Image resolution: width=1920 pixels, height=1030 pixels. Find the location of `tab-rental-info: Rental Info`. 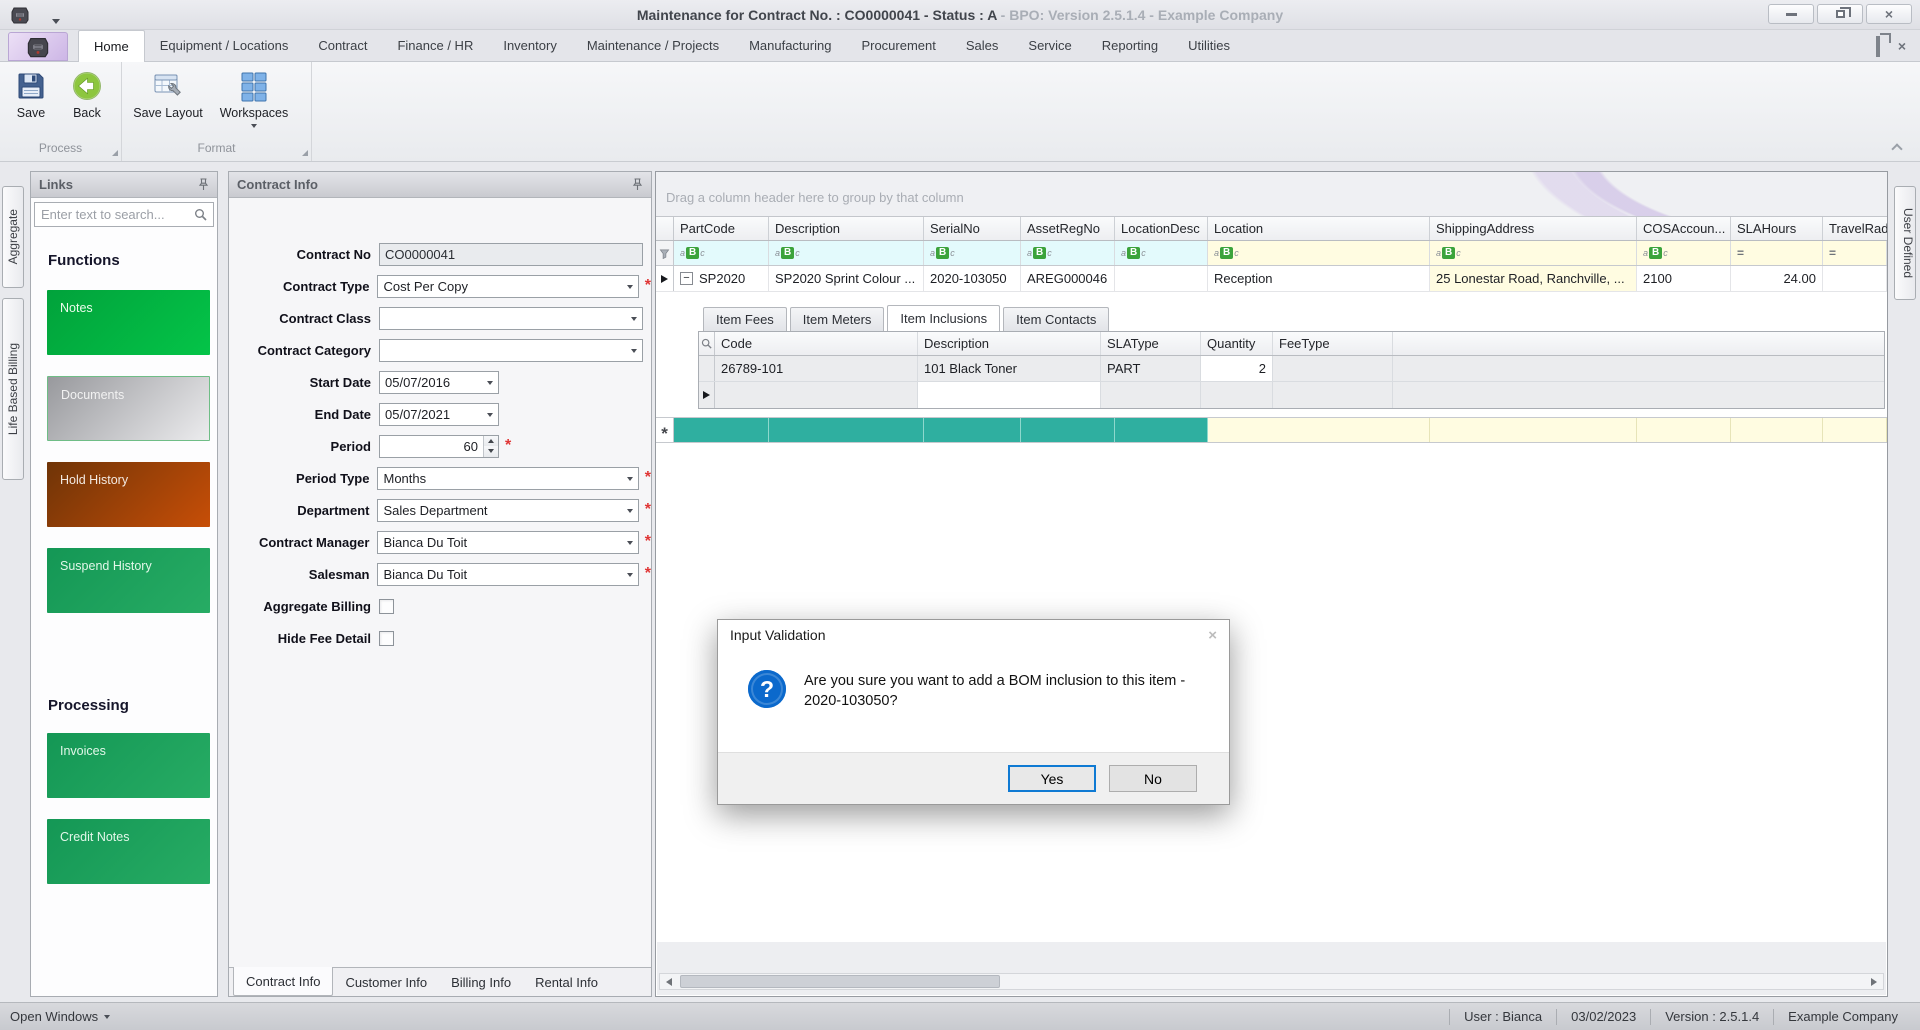

tab-rental-info: Rental Info is located at coordinates (566, 982).